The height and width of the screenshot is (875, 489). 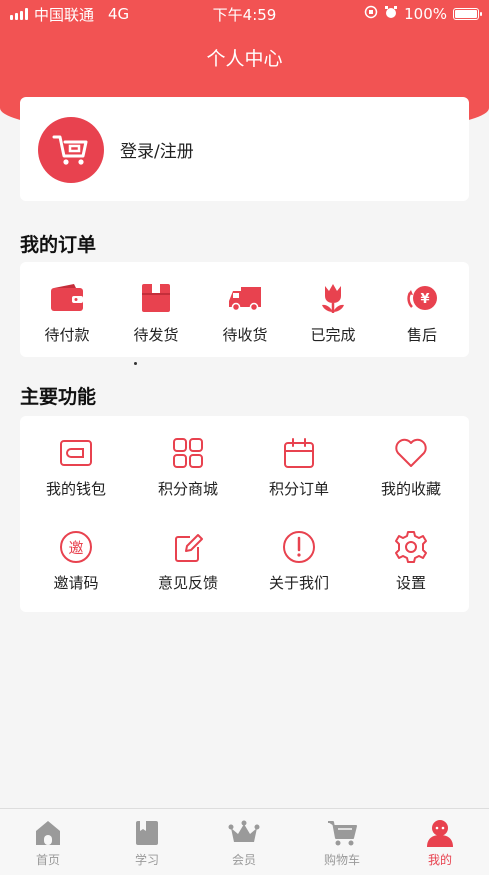 What do you see at coordinates (410, 489) in the screenshot?
I see `func-label: 我的收藏` at bounding box center [410, 489].